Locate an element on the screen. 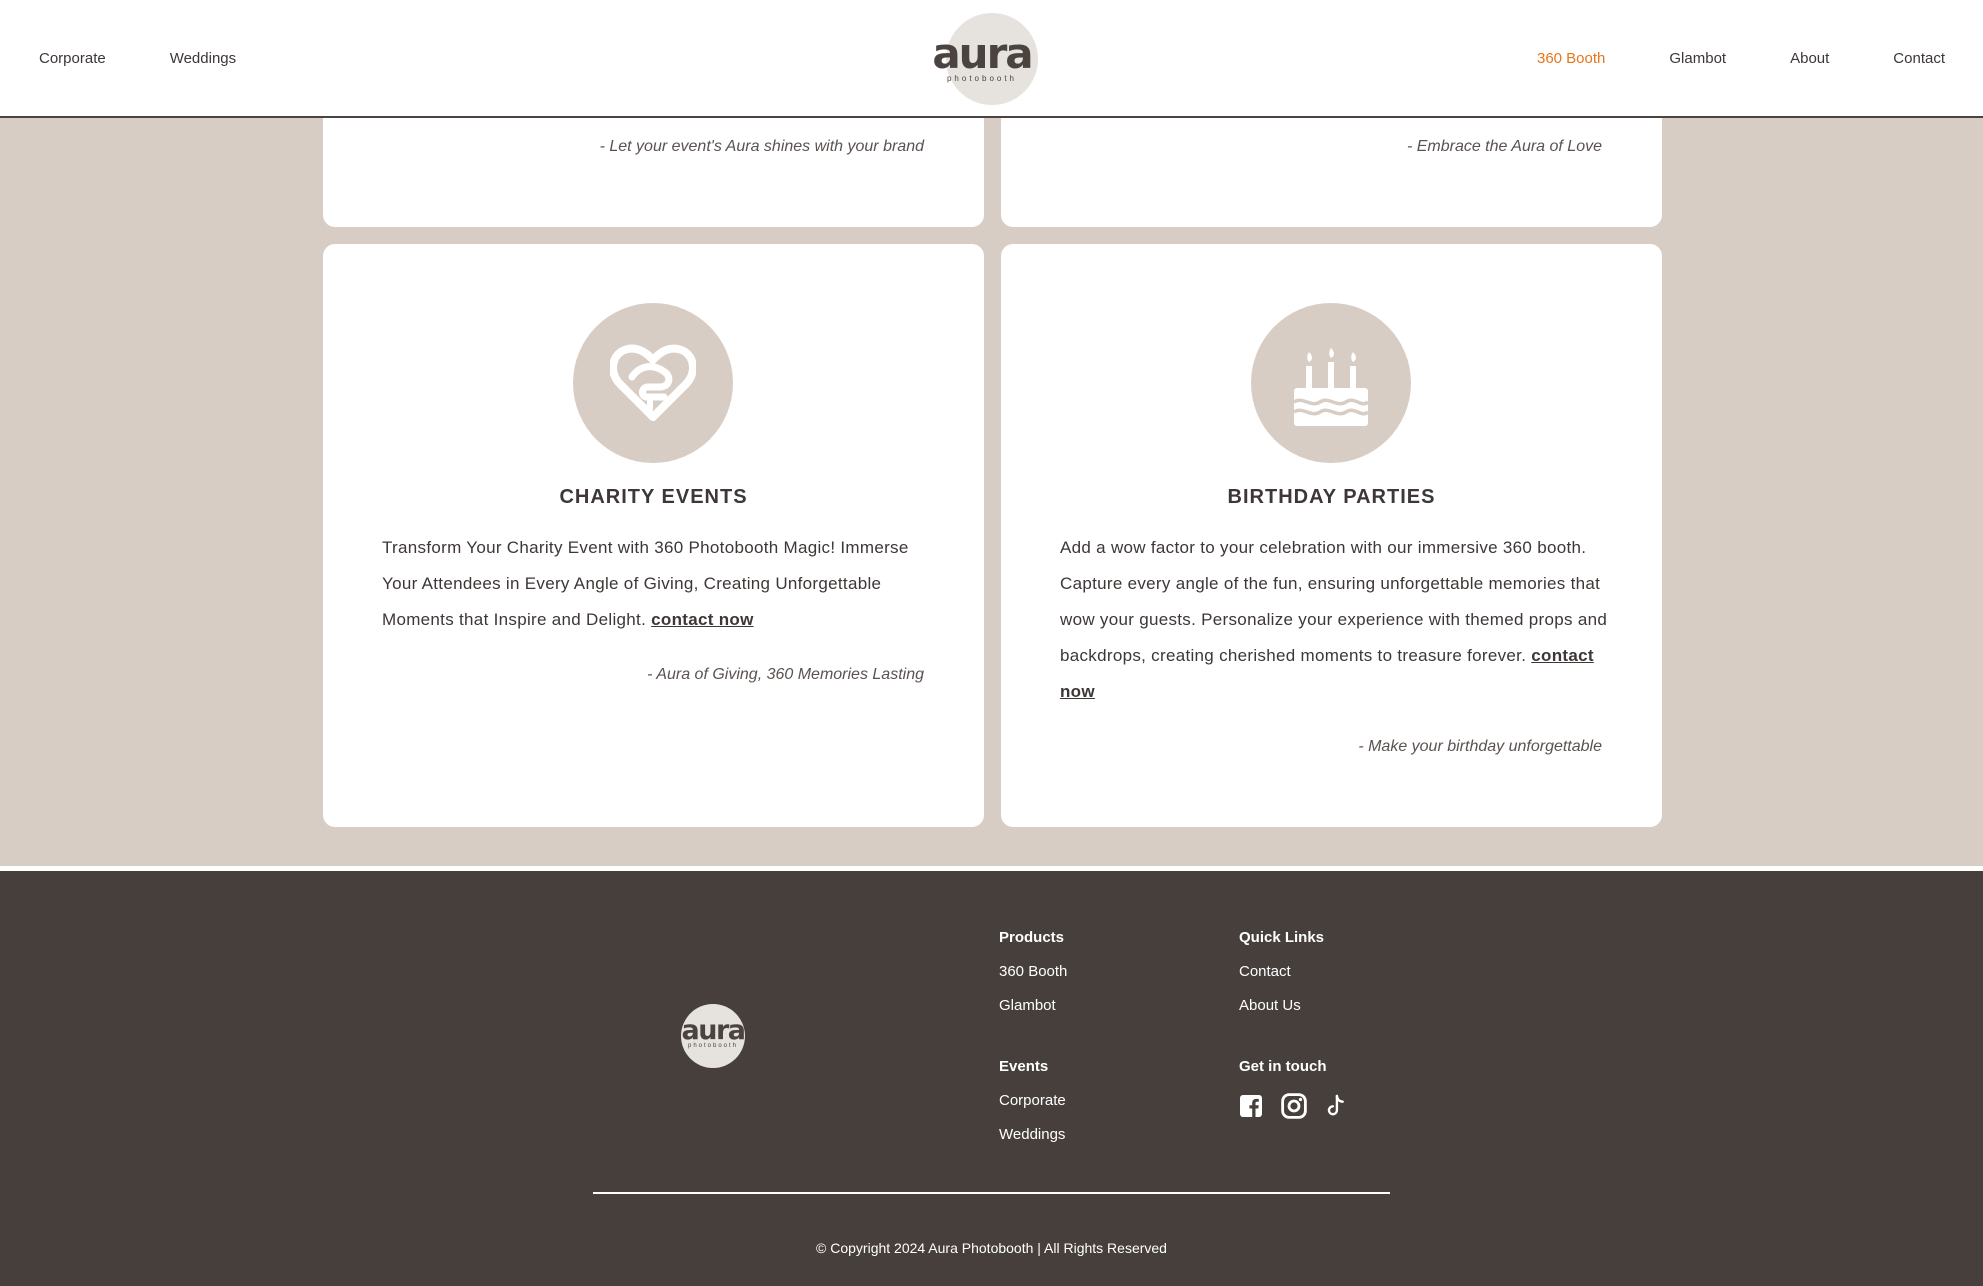 This screenshot has height=1286, width=1983. card-tagline: - Aura of Giving, 360 Memories Lasting is located at coordinates (785, 674).